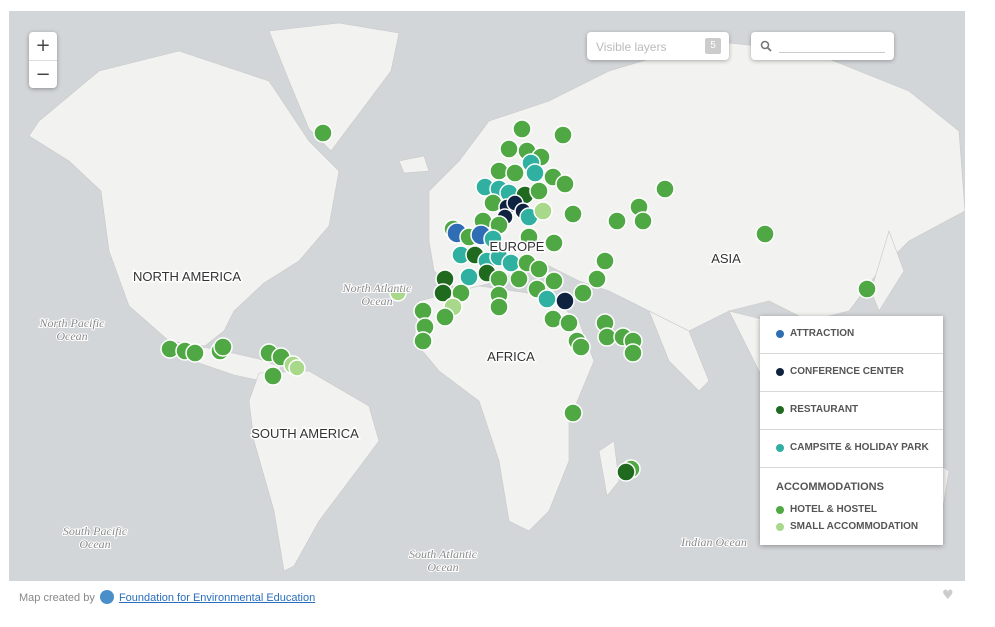 This screenshot has width=995, height=627. I want to click on legend-label: ATTRACTION, so click(822, 333).